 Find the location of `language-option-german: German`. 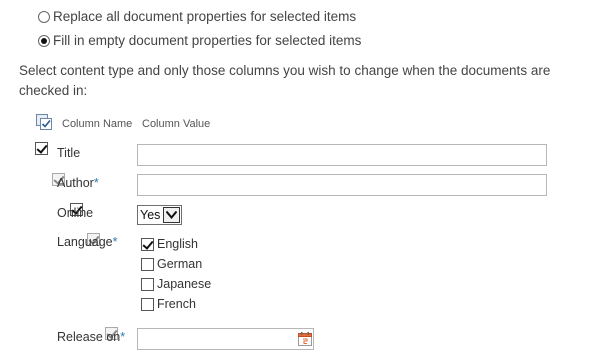

language-option-german: German is located at coordinates (176, 264).